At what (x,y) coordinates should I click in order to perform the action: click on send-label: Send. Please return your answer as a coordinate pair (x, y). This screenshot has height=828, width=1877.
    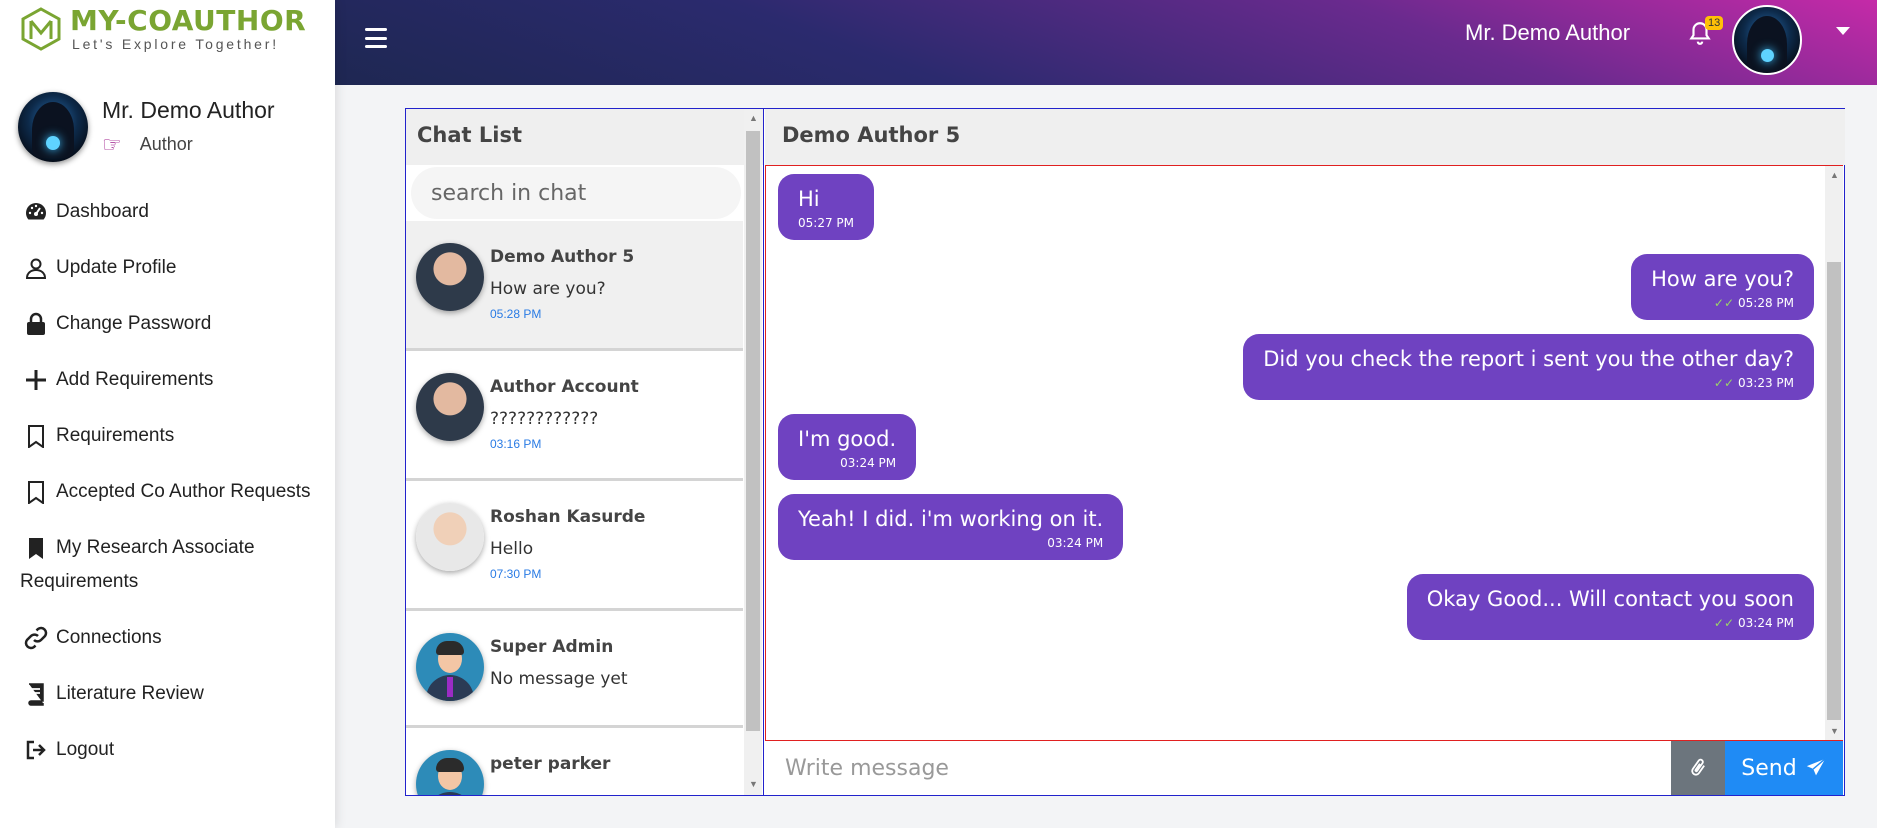
    Looking at the image, I should click on (1769, 768).